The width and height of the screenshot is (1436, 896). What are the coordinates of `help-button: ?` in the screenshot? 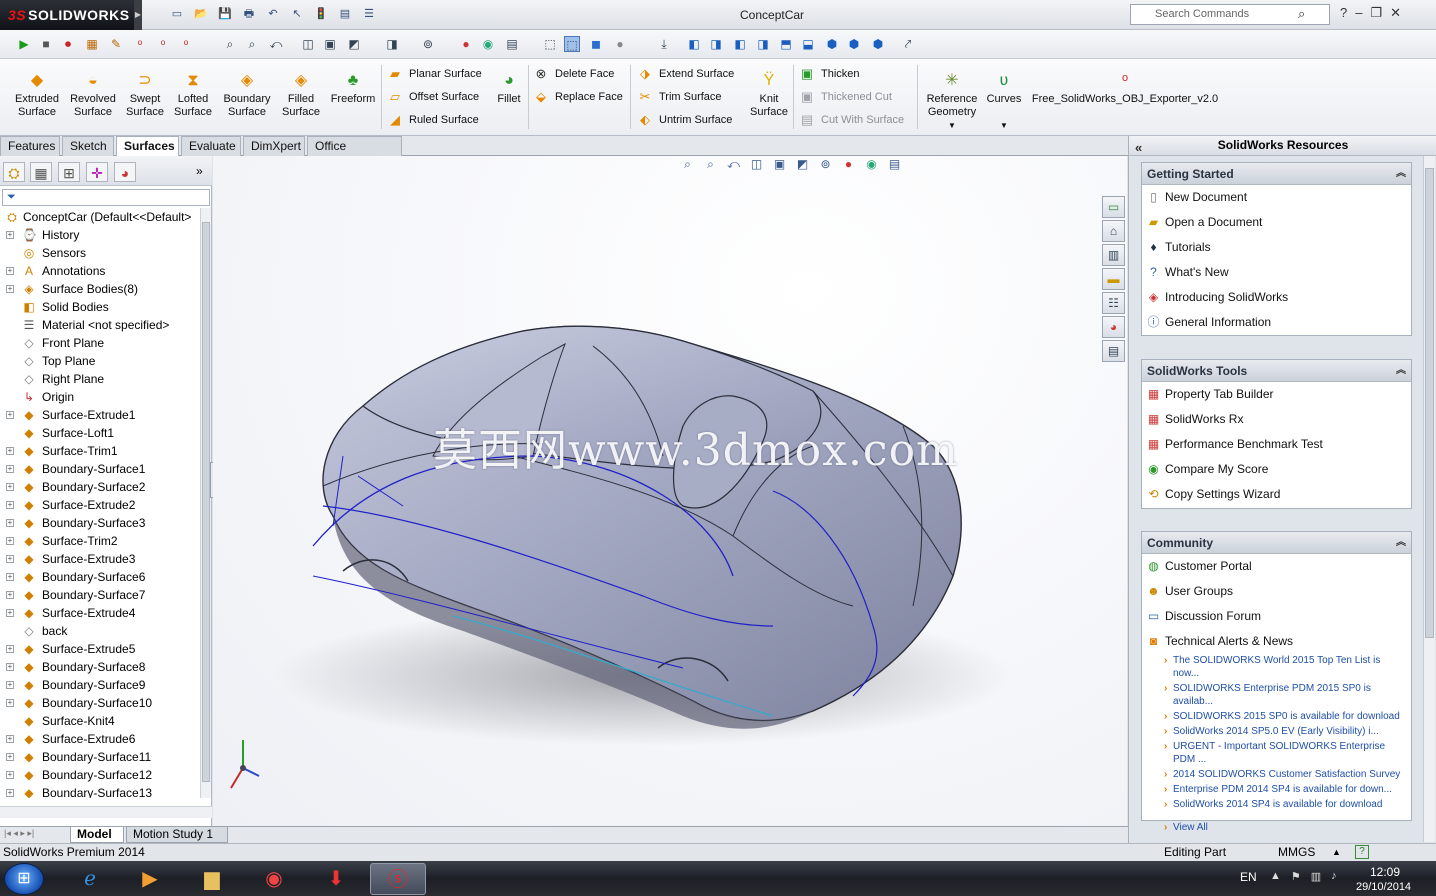 It's located at (1343, 13).